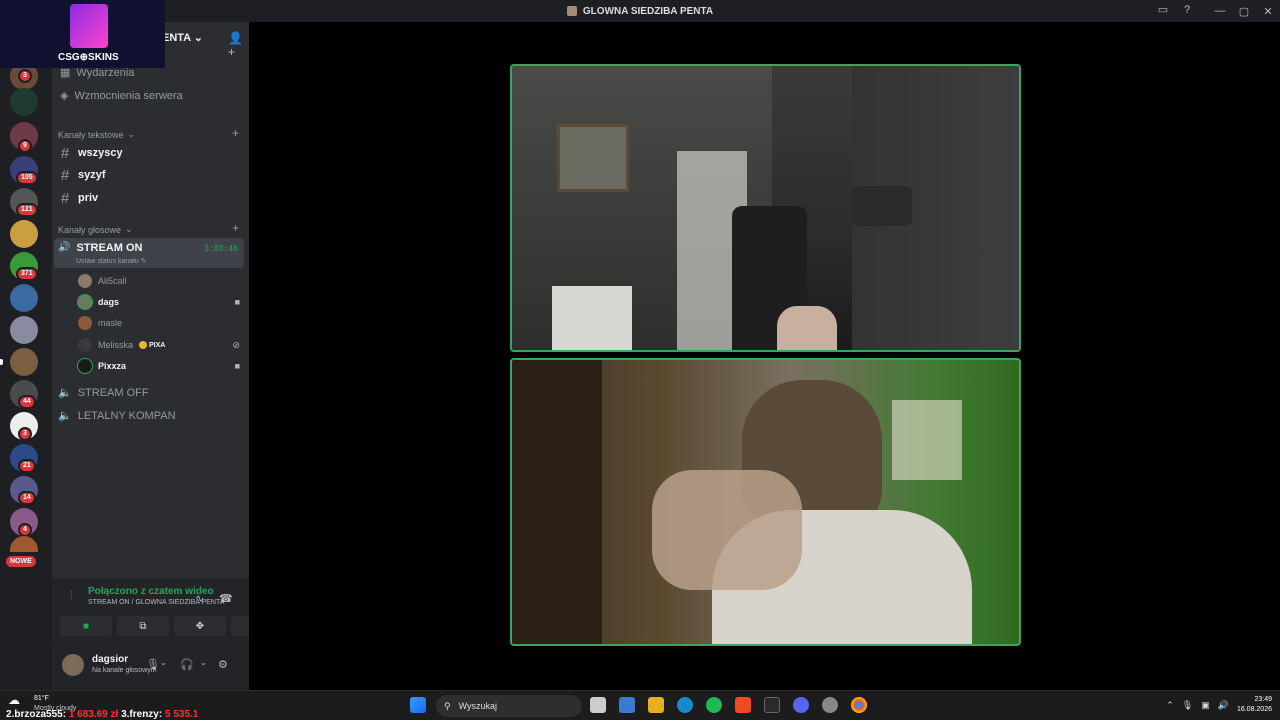 This screenshot has width=1280, height=720. Describe the element at coordinates (418, 705) in the screenshot. I see `windows-start-icon` at that location.